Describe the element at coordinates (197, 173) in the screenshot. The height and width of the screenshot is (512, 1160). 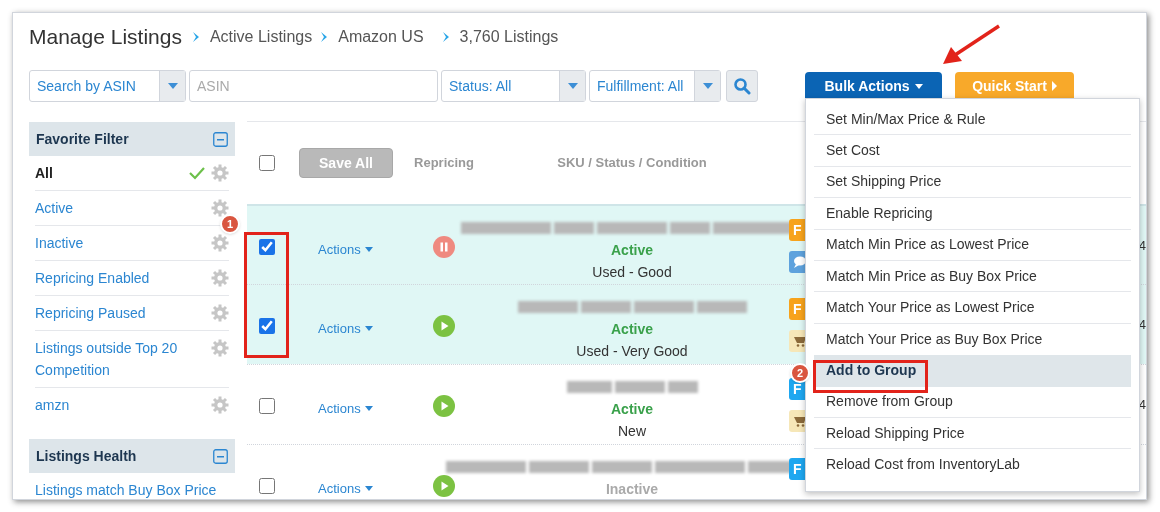
I see `check-icon` at that location.